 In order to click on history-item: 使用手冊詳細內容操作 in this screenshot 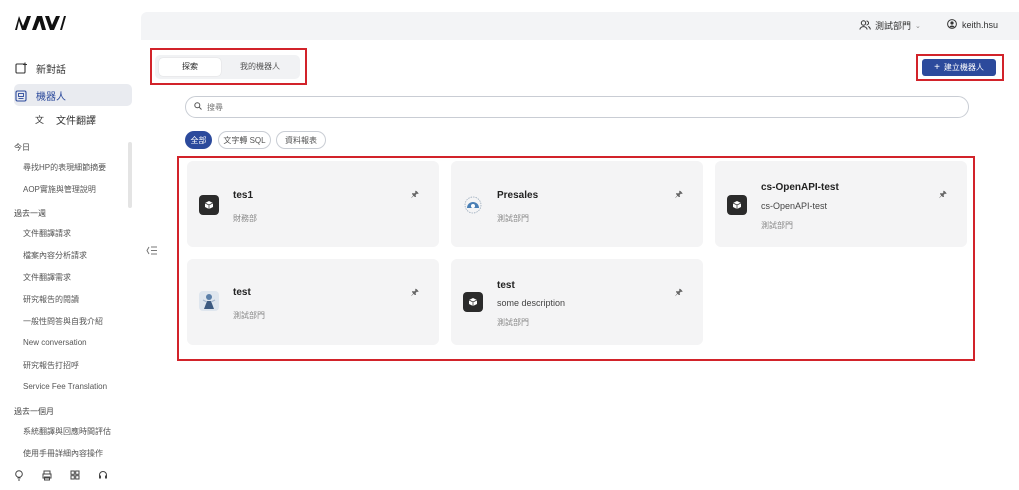, I will do `click(78, 453)`.